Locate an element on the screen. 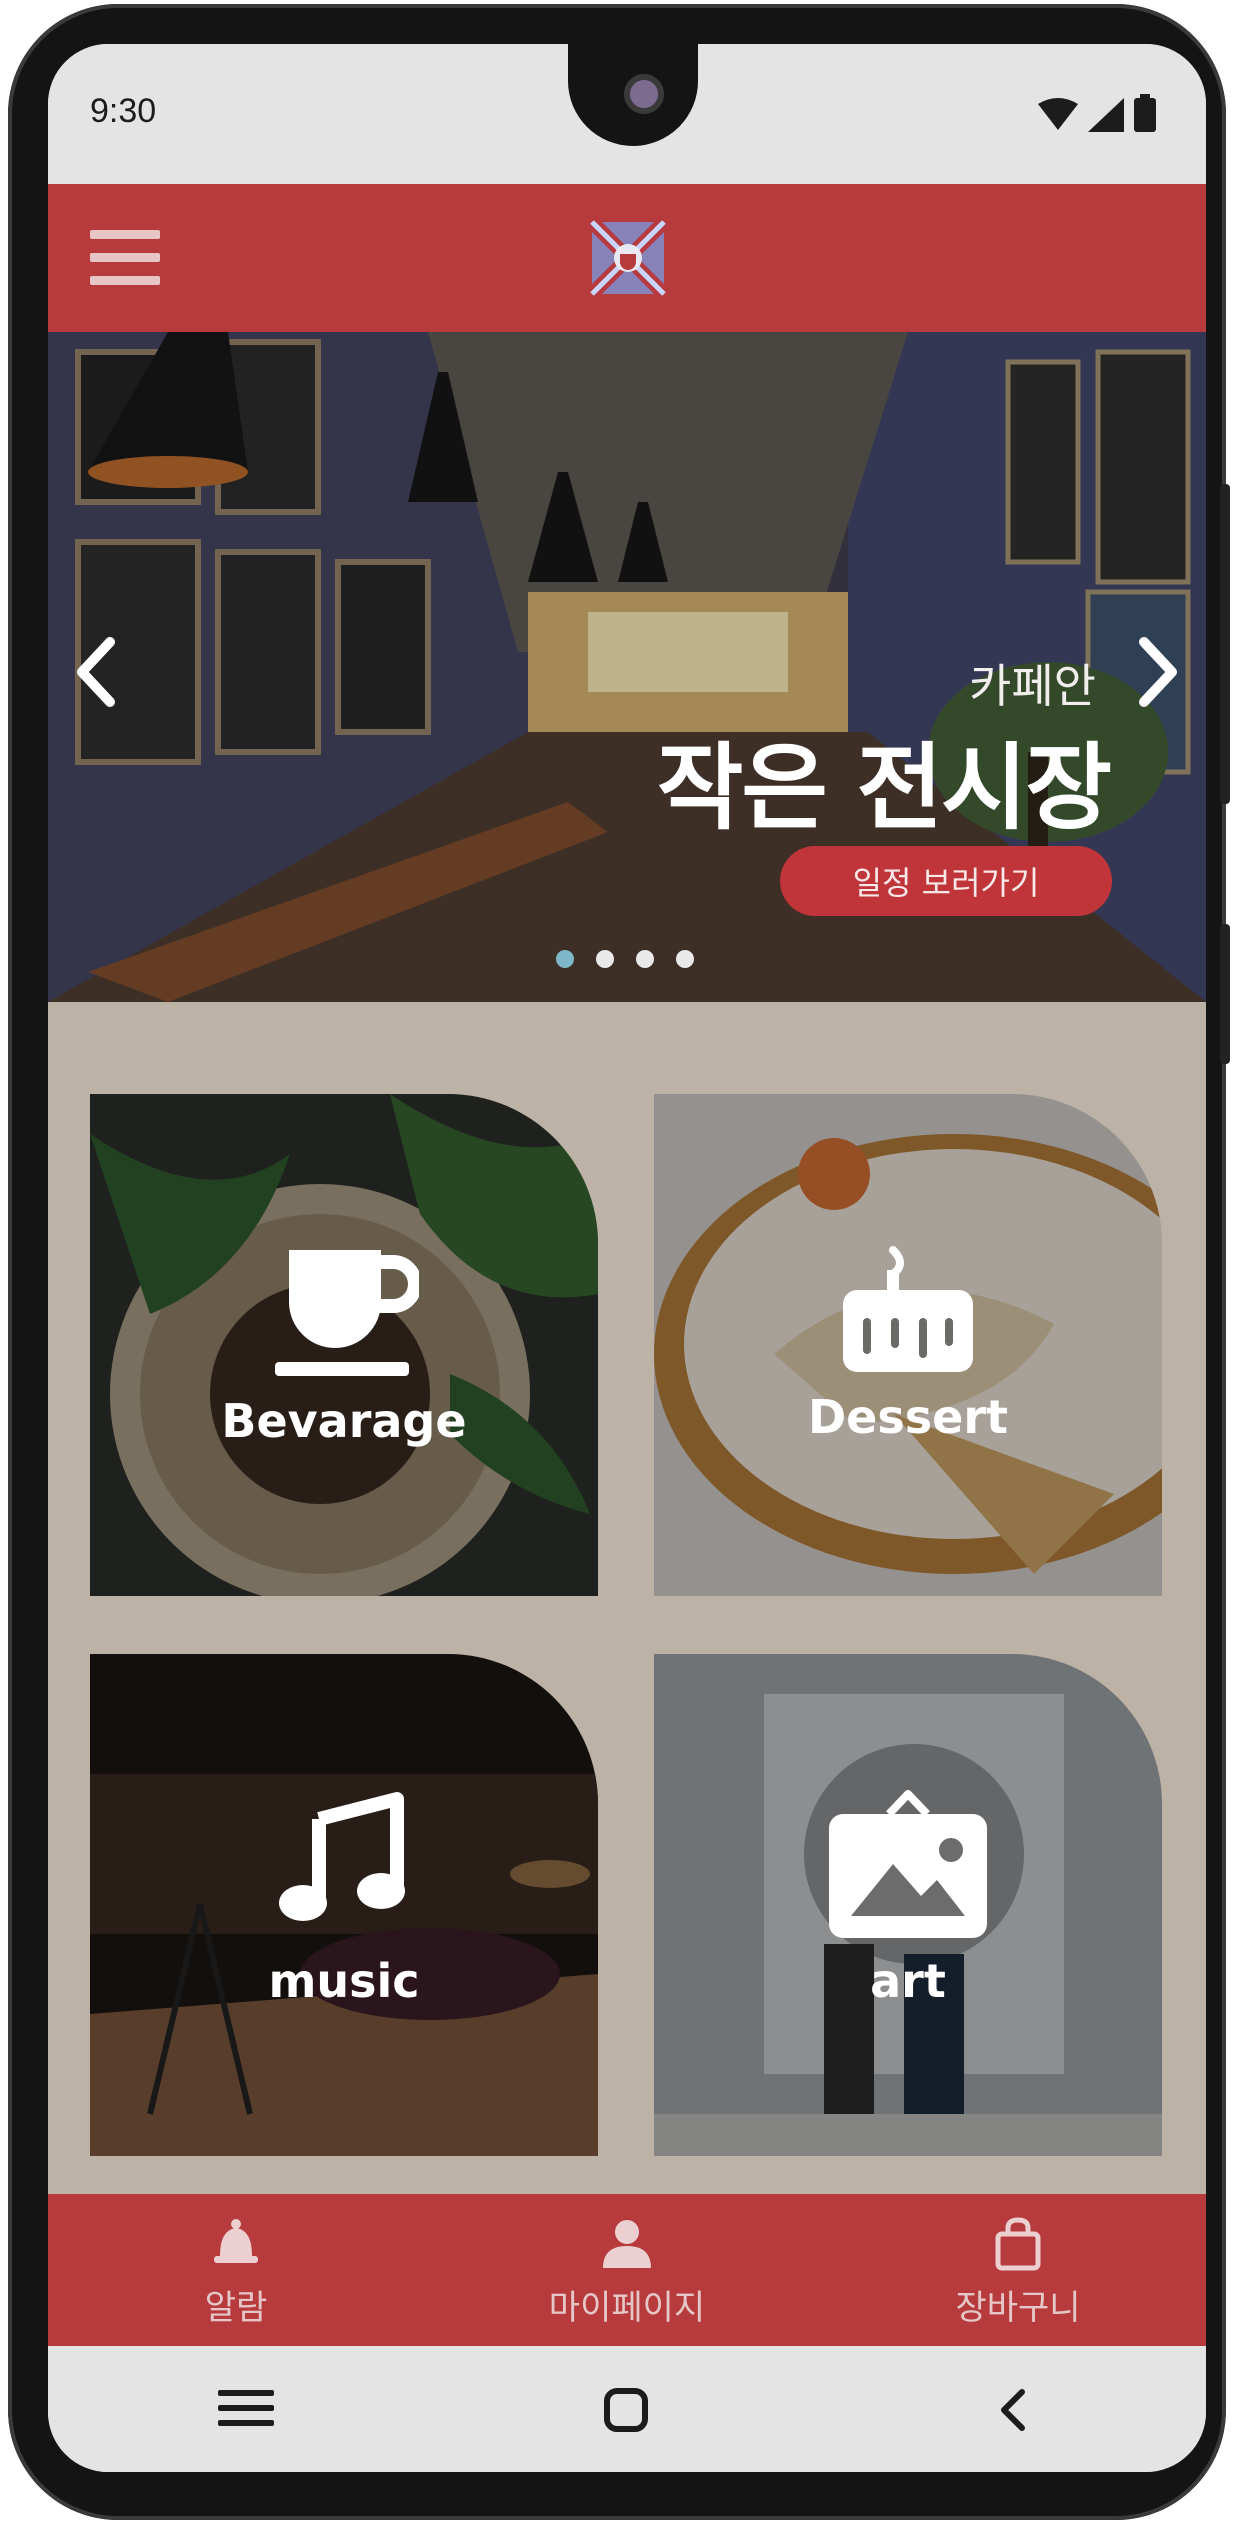 This screenshot has height=2528, width=1240. category-tile-beverage: Bevarage is located at coordinates (344, 1345).